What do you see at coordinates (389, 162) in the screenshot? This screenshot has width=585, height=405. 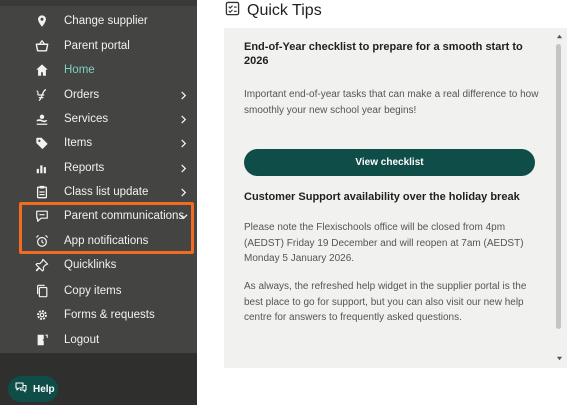 I see `view-checklist-button: View checklist` at bounding box center [389, 162].